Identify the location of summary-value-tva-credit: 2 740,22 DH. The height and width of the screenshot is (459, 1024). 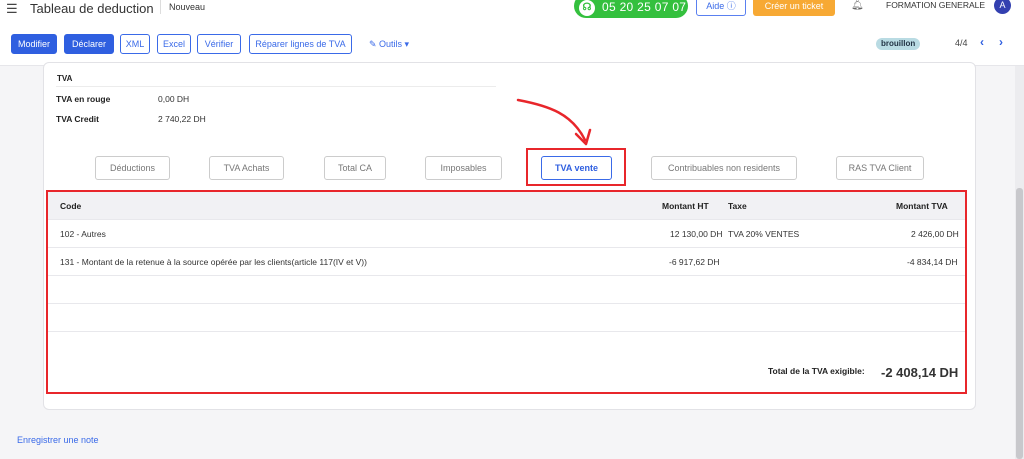
(182, 119).